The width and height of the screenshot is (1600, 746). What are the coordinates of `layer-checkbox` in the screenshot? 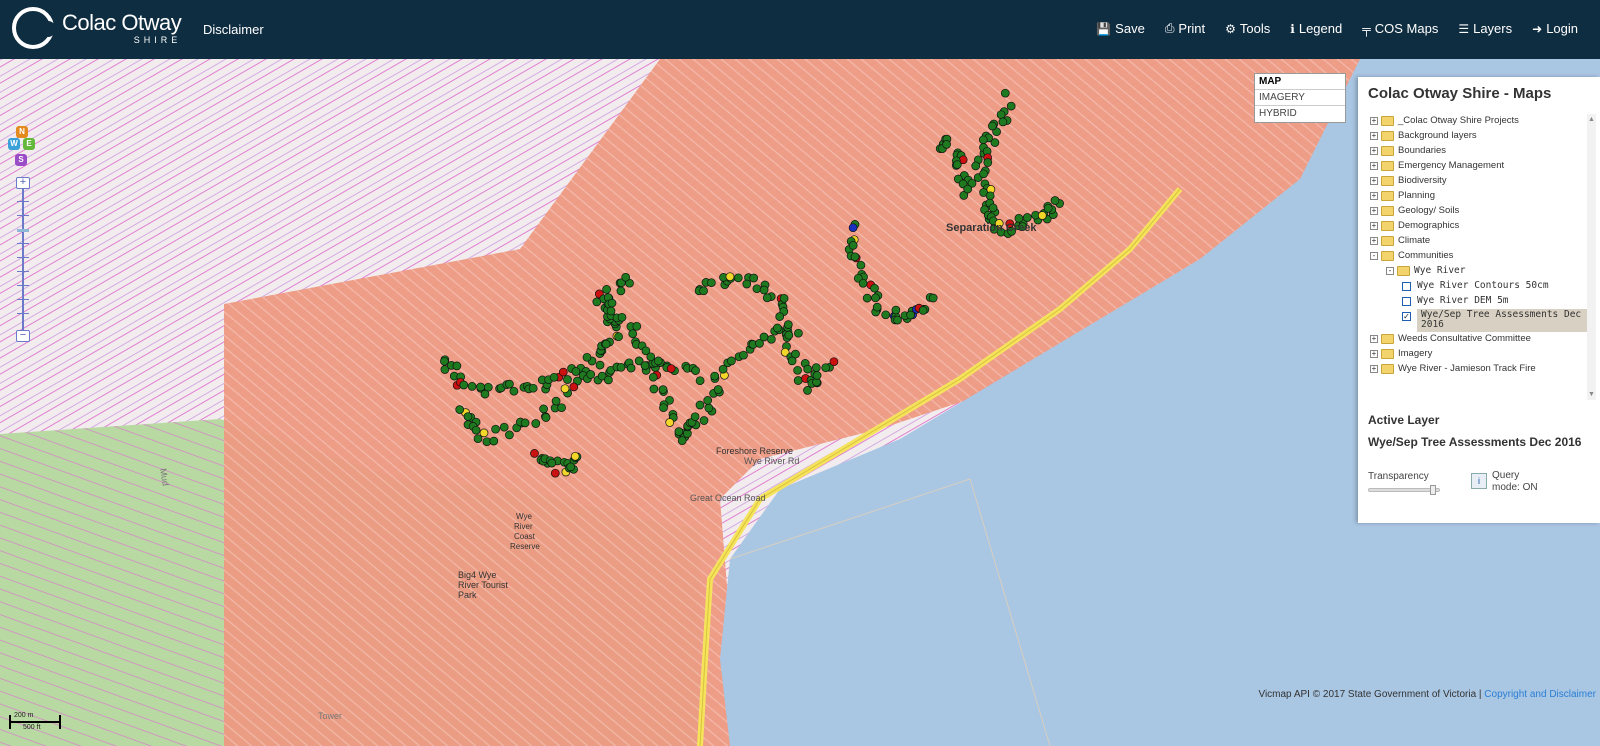 It's located at (1406, 301).